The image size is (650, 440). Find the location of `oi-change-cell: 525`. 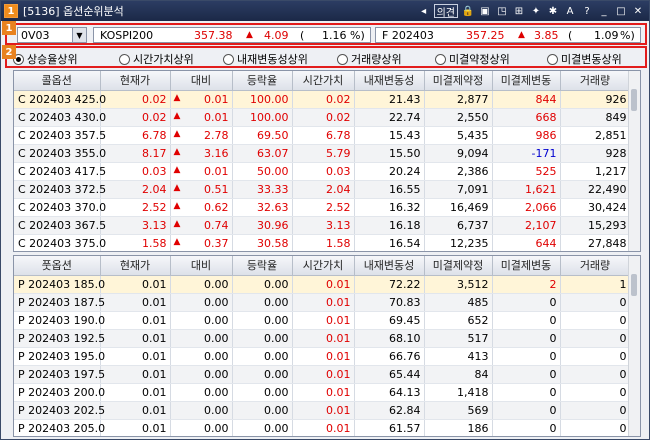

oi-change-cell: 525 is located at coordinates (526, 171).